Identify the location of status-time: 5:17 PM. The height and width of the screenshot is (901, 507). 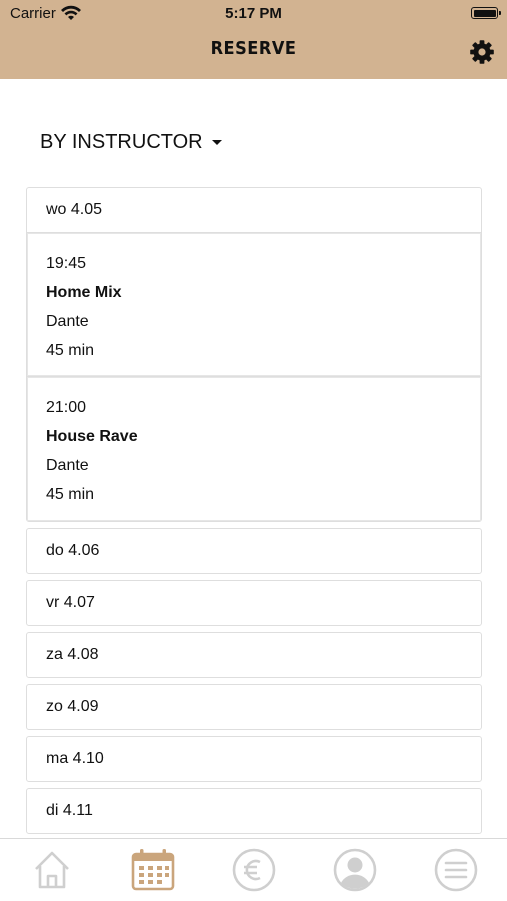
(253, 13).